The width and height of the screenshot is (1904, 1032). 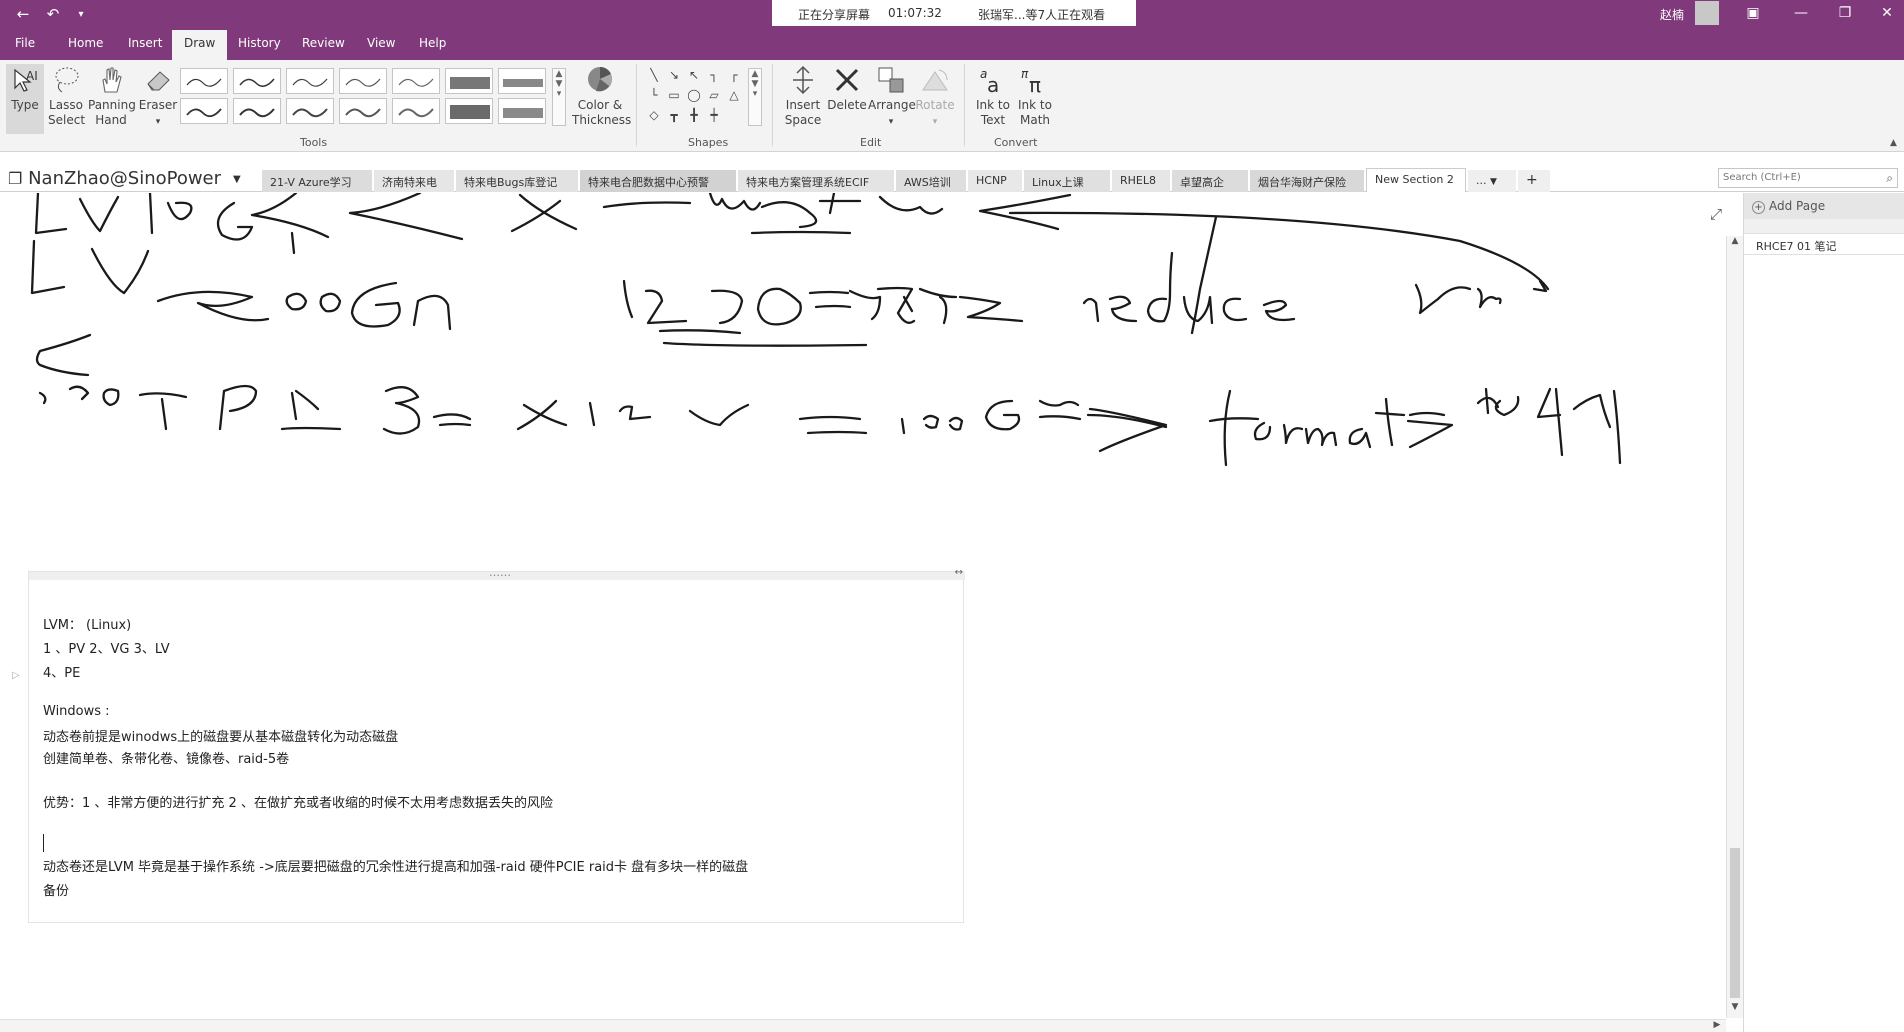 I want to click on triangle-shape-icon: △, so click(x=734, y=95).